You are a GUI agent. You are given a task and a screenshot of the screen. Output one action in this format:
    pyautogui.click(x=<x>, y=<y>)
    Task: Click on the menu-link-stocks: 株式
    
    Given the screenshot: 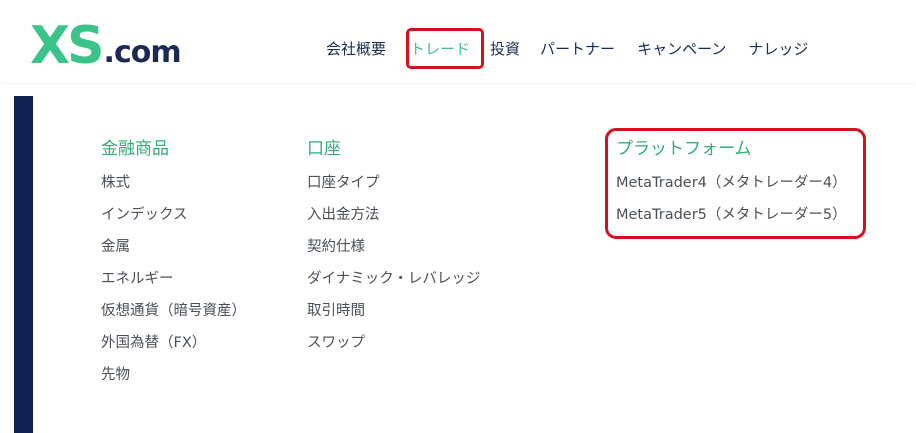 What is the action you would take?
    pyautogui.click(x=176, y=183)
    